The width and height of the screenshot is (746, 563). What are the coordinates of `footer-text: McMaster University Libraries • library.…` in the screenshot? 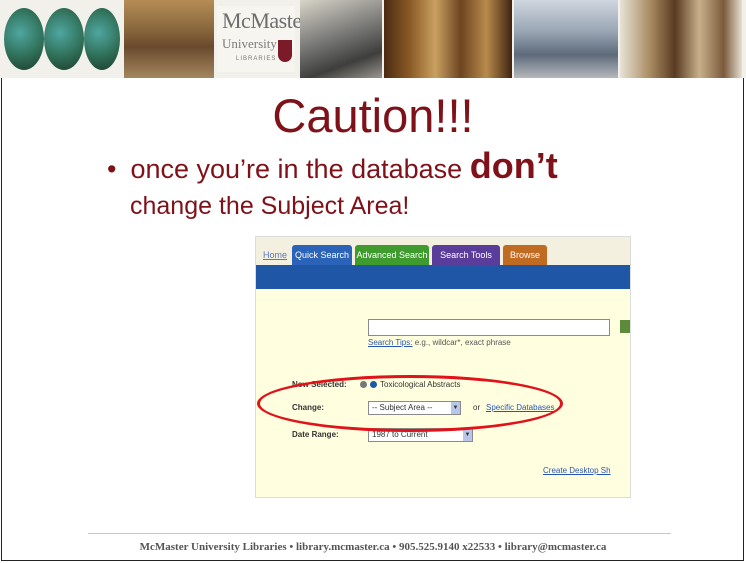 It's located at (373, 547).